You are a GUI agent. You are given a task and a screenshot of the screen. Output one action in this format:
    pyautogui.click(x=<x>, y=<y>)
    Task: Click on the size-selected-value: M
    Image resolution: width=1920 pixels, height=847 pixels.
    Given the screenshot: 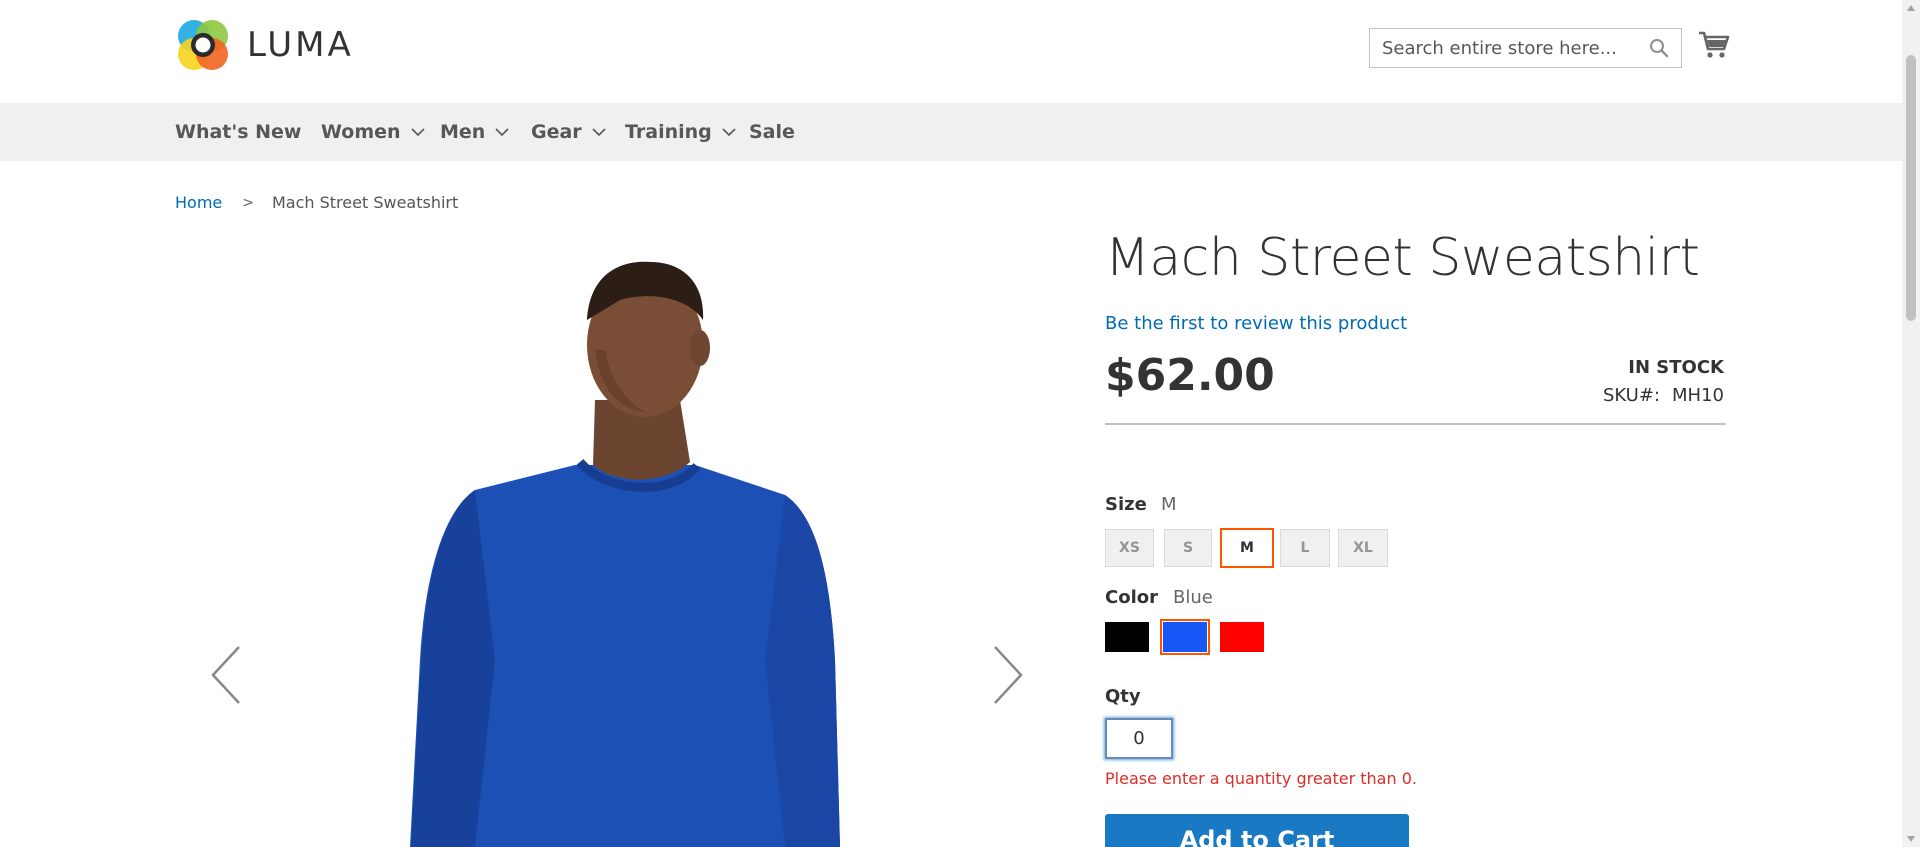 What is the action you would take?
    pyautogui.click(x=1169, y=504)
    